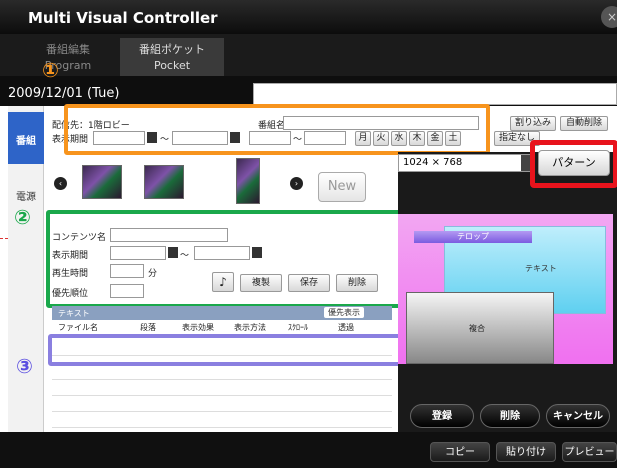 The image size is (617, 468). I want to click on tab-pocket-en: Pocket, so click(172, 65).